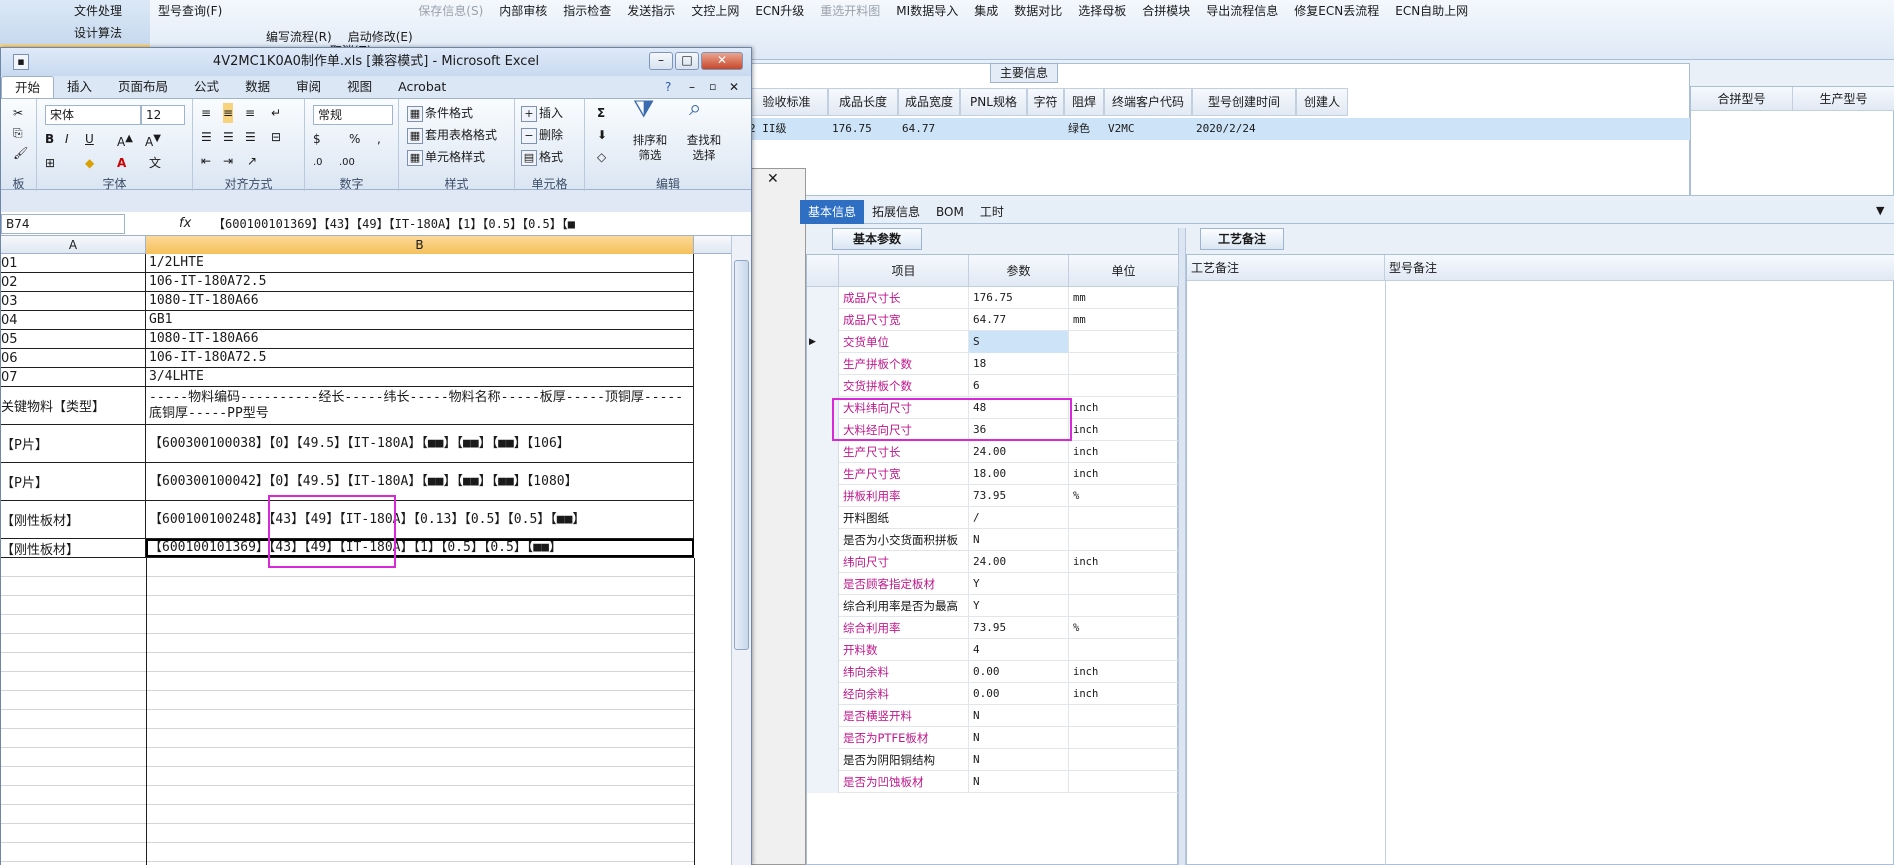  I want to click on param-row: 开料图纸 /, so click(993, 518).